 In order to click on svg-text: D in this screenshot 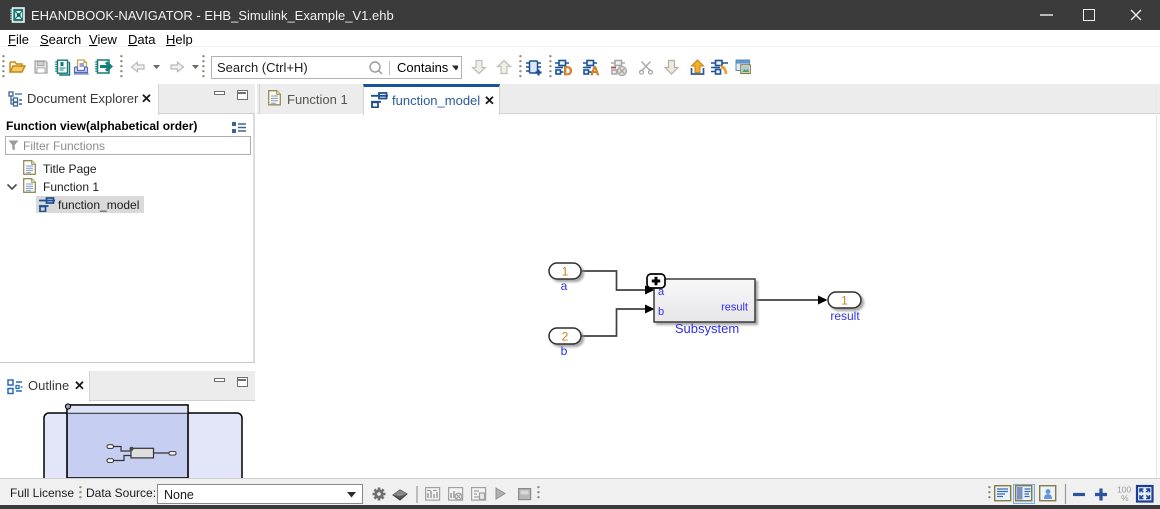, I will do `click(568, 70)`.